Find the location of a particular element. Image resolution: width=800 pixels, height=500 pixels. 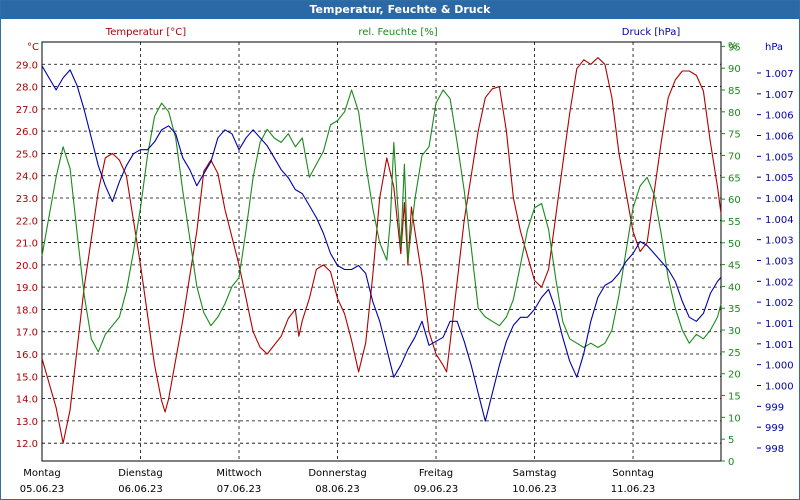

x-date-label: 06.06.23 is located at coordinates (140, 489).